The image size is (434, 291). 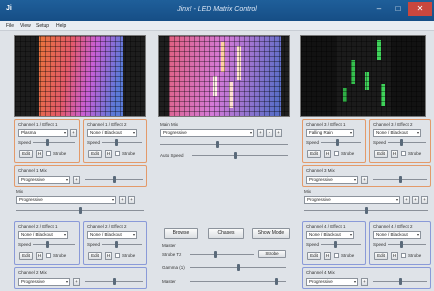 I want to click on main-mix-button-1: +, so click(x=260, y=133).